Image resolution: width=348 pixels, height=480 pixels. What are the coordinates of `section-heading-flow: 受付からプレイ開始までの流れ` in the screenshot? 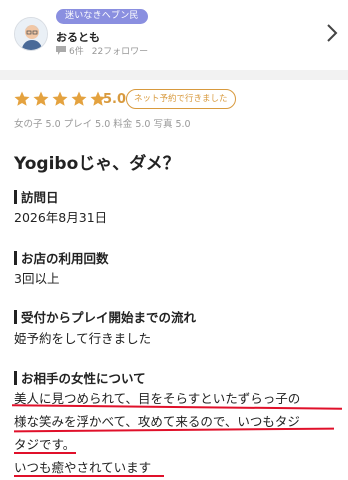 It's located at (105, 316).